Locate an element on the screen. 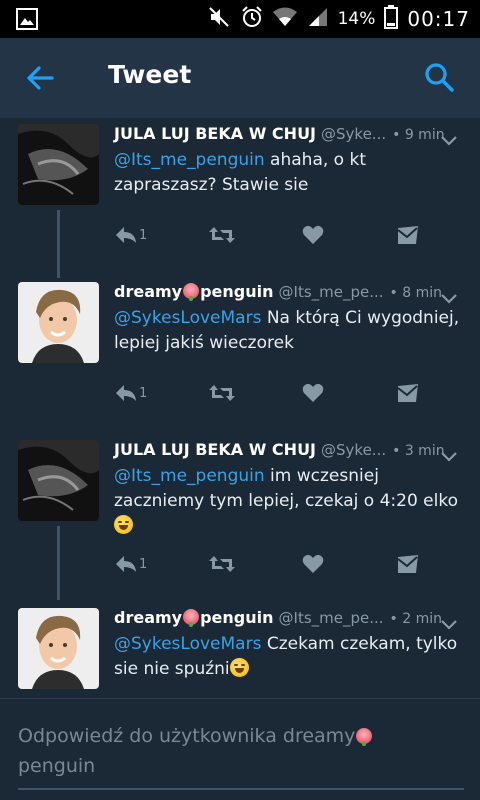  battery-icon is located at coordinates (391, 19).